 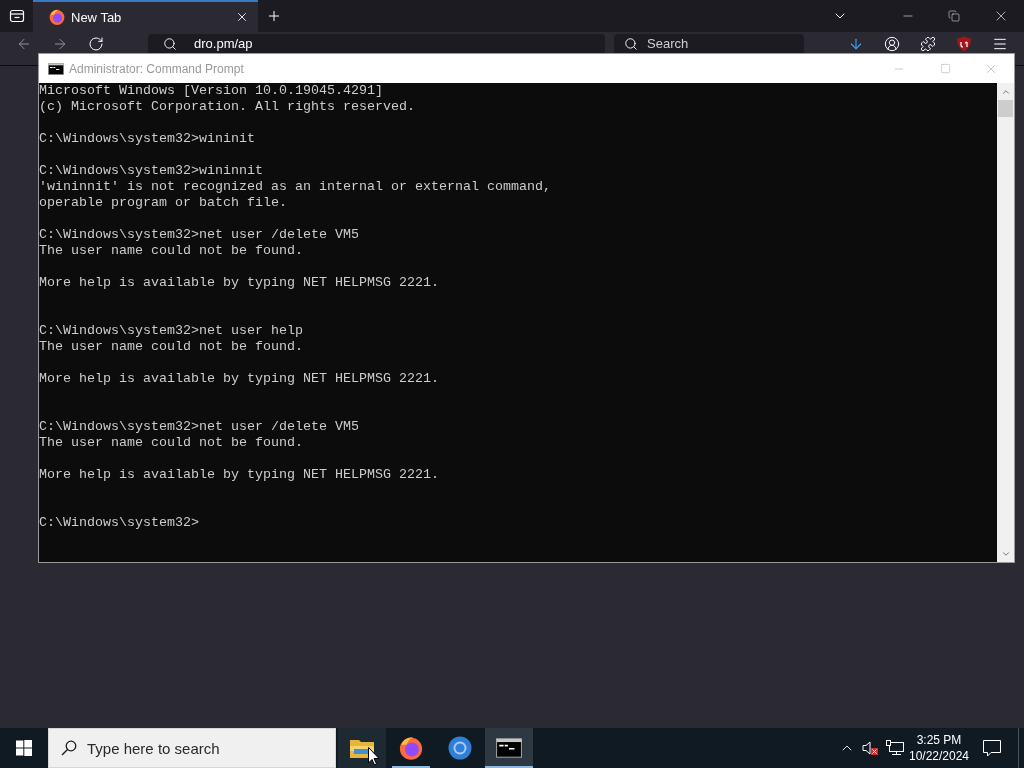 I want to click on console-line: C:\Windows\system32>, so click(x=119, y=523).